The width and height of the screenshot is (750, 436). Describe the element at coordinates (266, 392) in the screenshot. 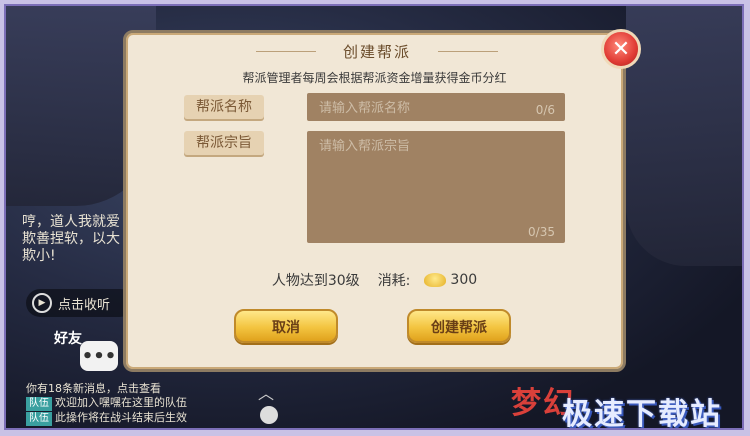

I see `expand-chat-icon: ︿` at that location.